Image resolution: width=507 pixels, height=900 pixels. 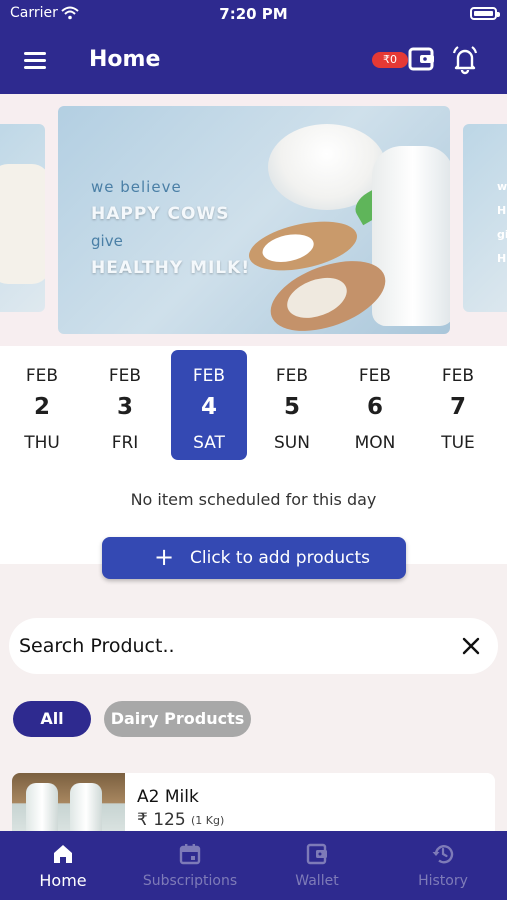 What do you see at coordinates (22, 218) in the screenshot?
I see `banner-slide-previous` at bounding box center [22, 218].